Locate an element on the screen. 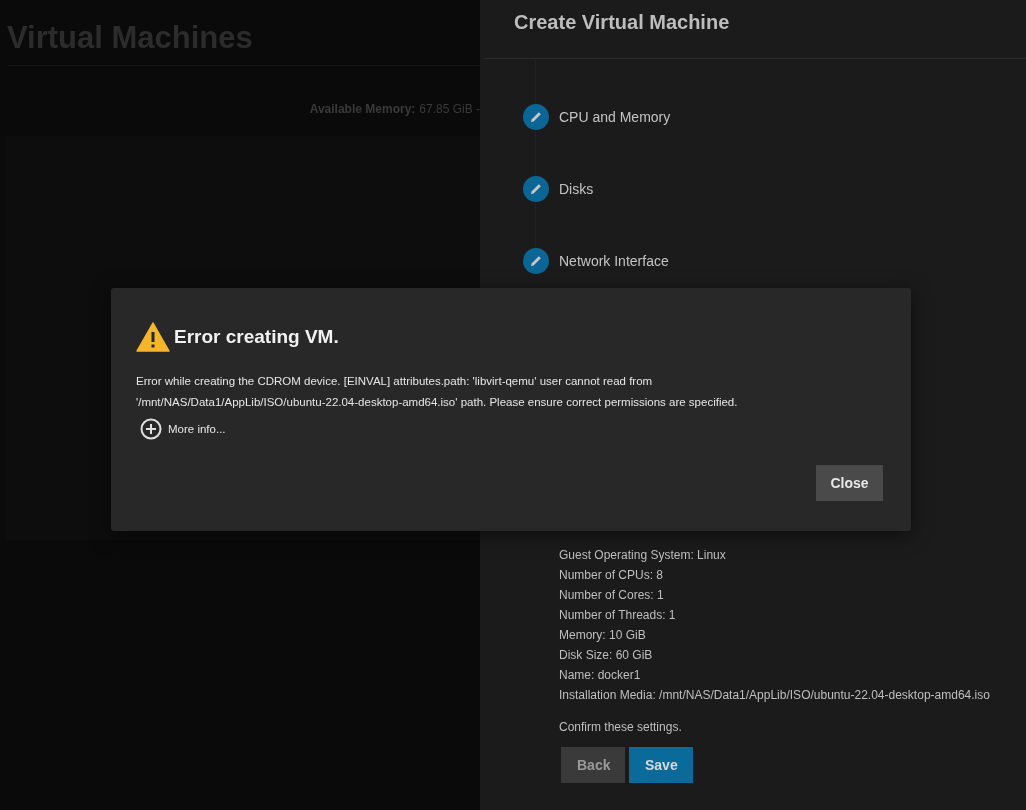 The height and width of the screenshot is (810, 1026). error-message: Error while creating the CDROM device. [EINVAL] attributes.path: 'libvirt-qemu' user cannot read from '/mnt/NAS/Data1/AppLib/ISO/ubuntu-22.04-desktop-amd64.iso' path. Please ensure correct permissions are specified. is located at coordinates (437, 392).